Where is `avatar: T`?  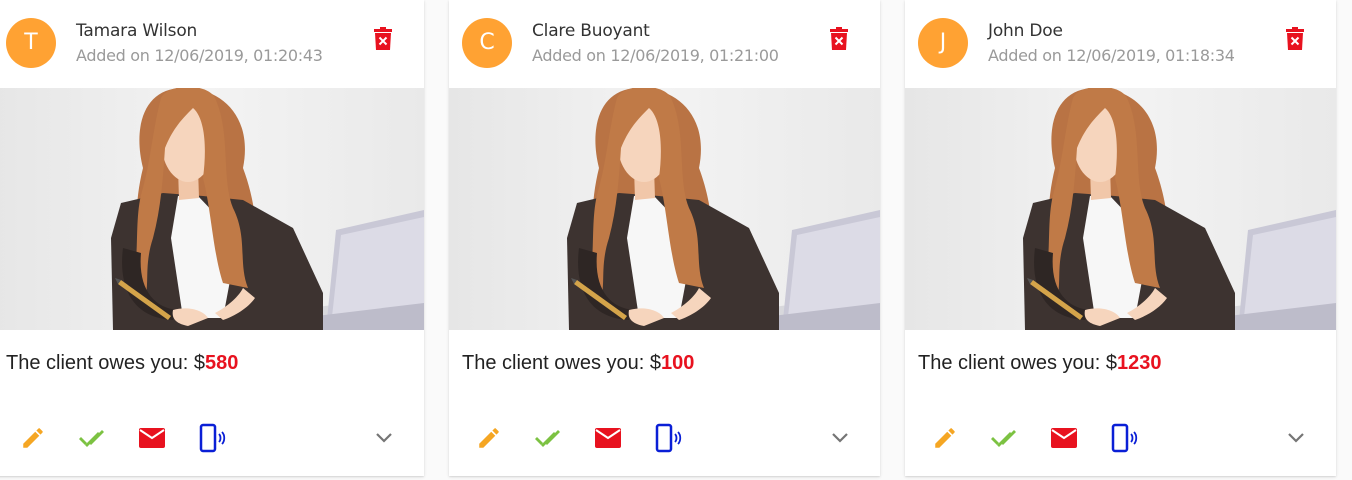 avatar: T is located at coordinates (31, 43).